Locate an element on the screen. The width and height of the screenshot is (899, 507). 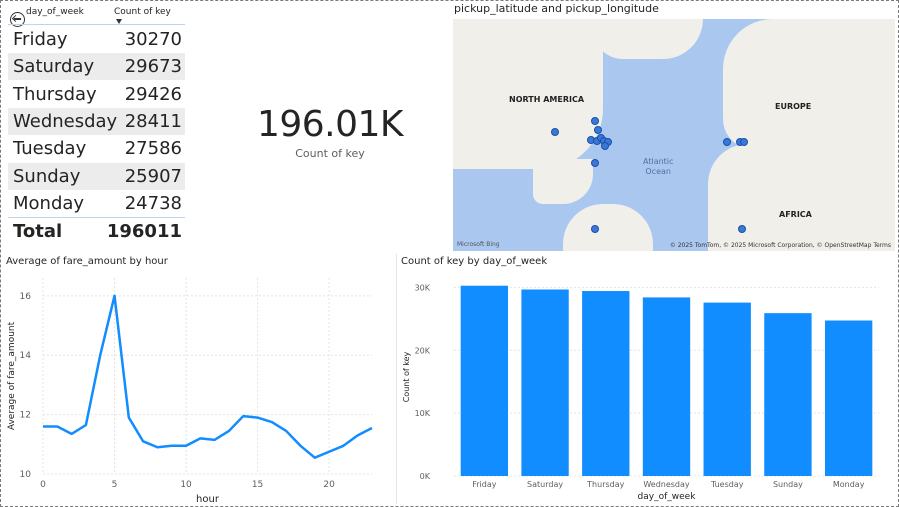
land-europe is located at coordinates (809, 84).